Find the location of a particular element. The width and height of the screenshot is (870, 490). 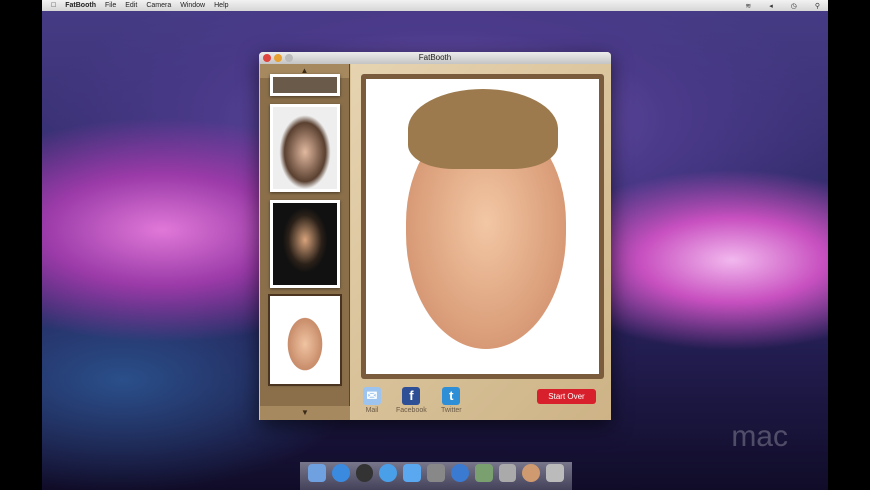

zoom-button is located at coordinates (289, 58).